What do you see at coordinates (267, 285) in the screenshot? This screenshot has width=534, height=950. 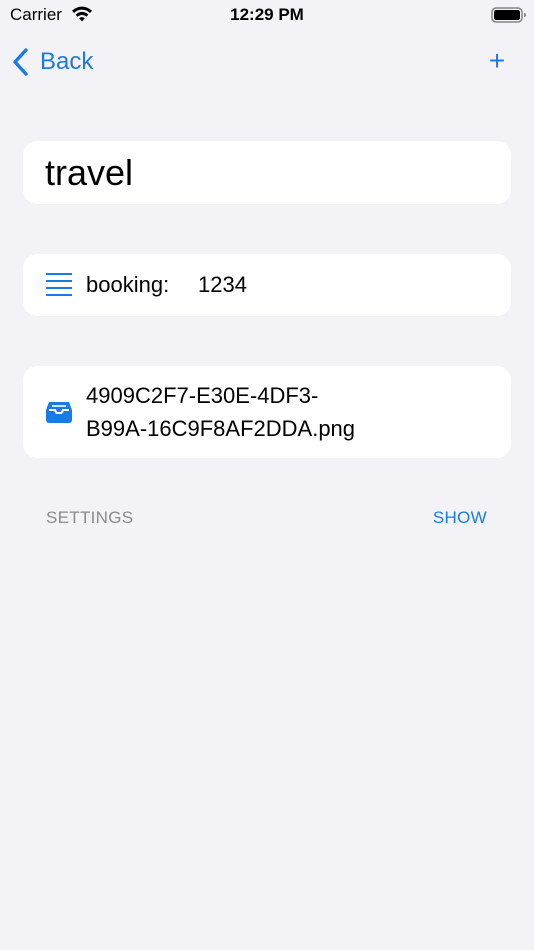 I see `note-card: booking: 1234` at bounding box center [267, 285].